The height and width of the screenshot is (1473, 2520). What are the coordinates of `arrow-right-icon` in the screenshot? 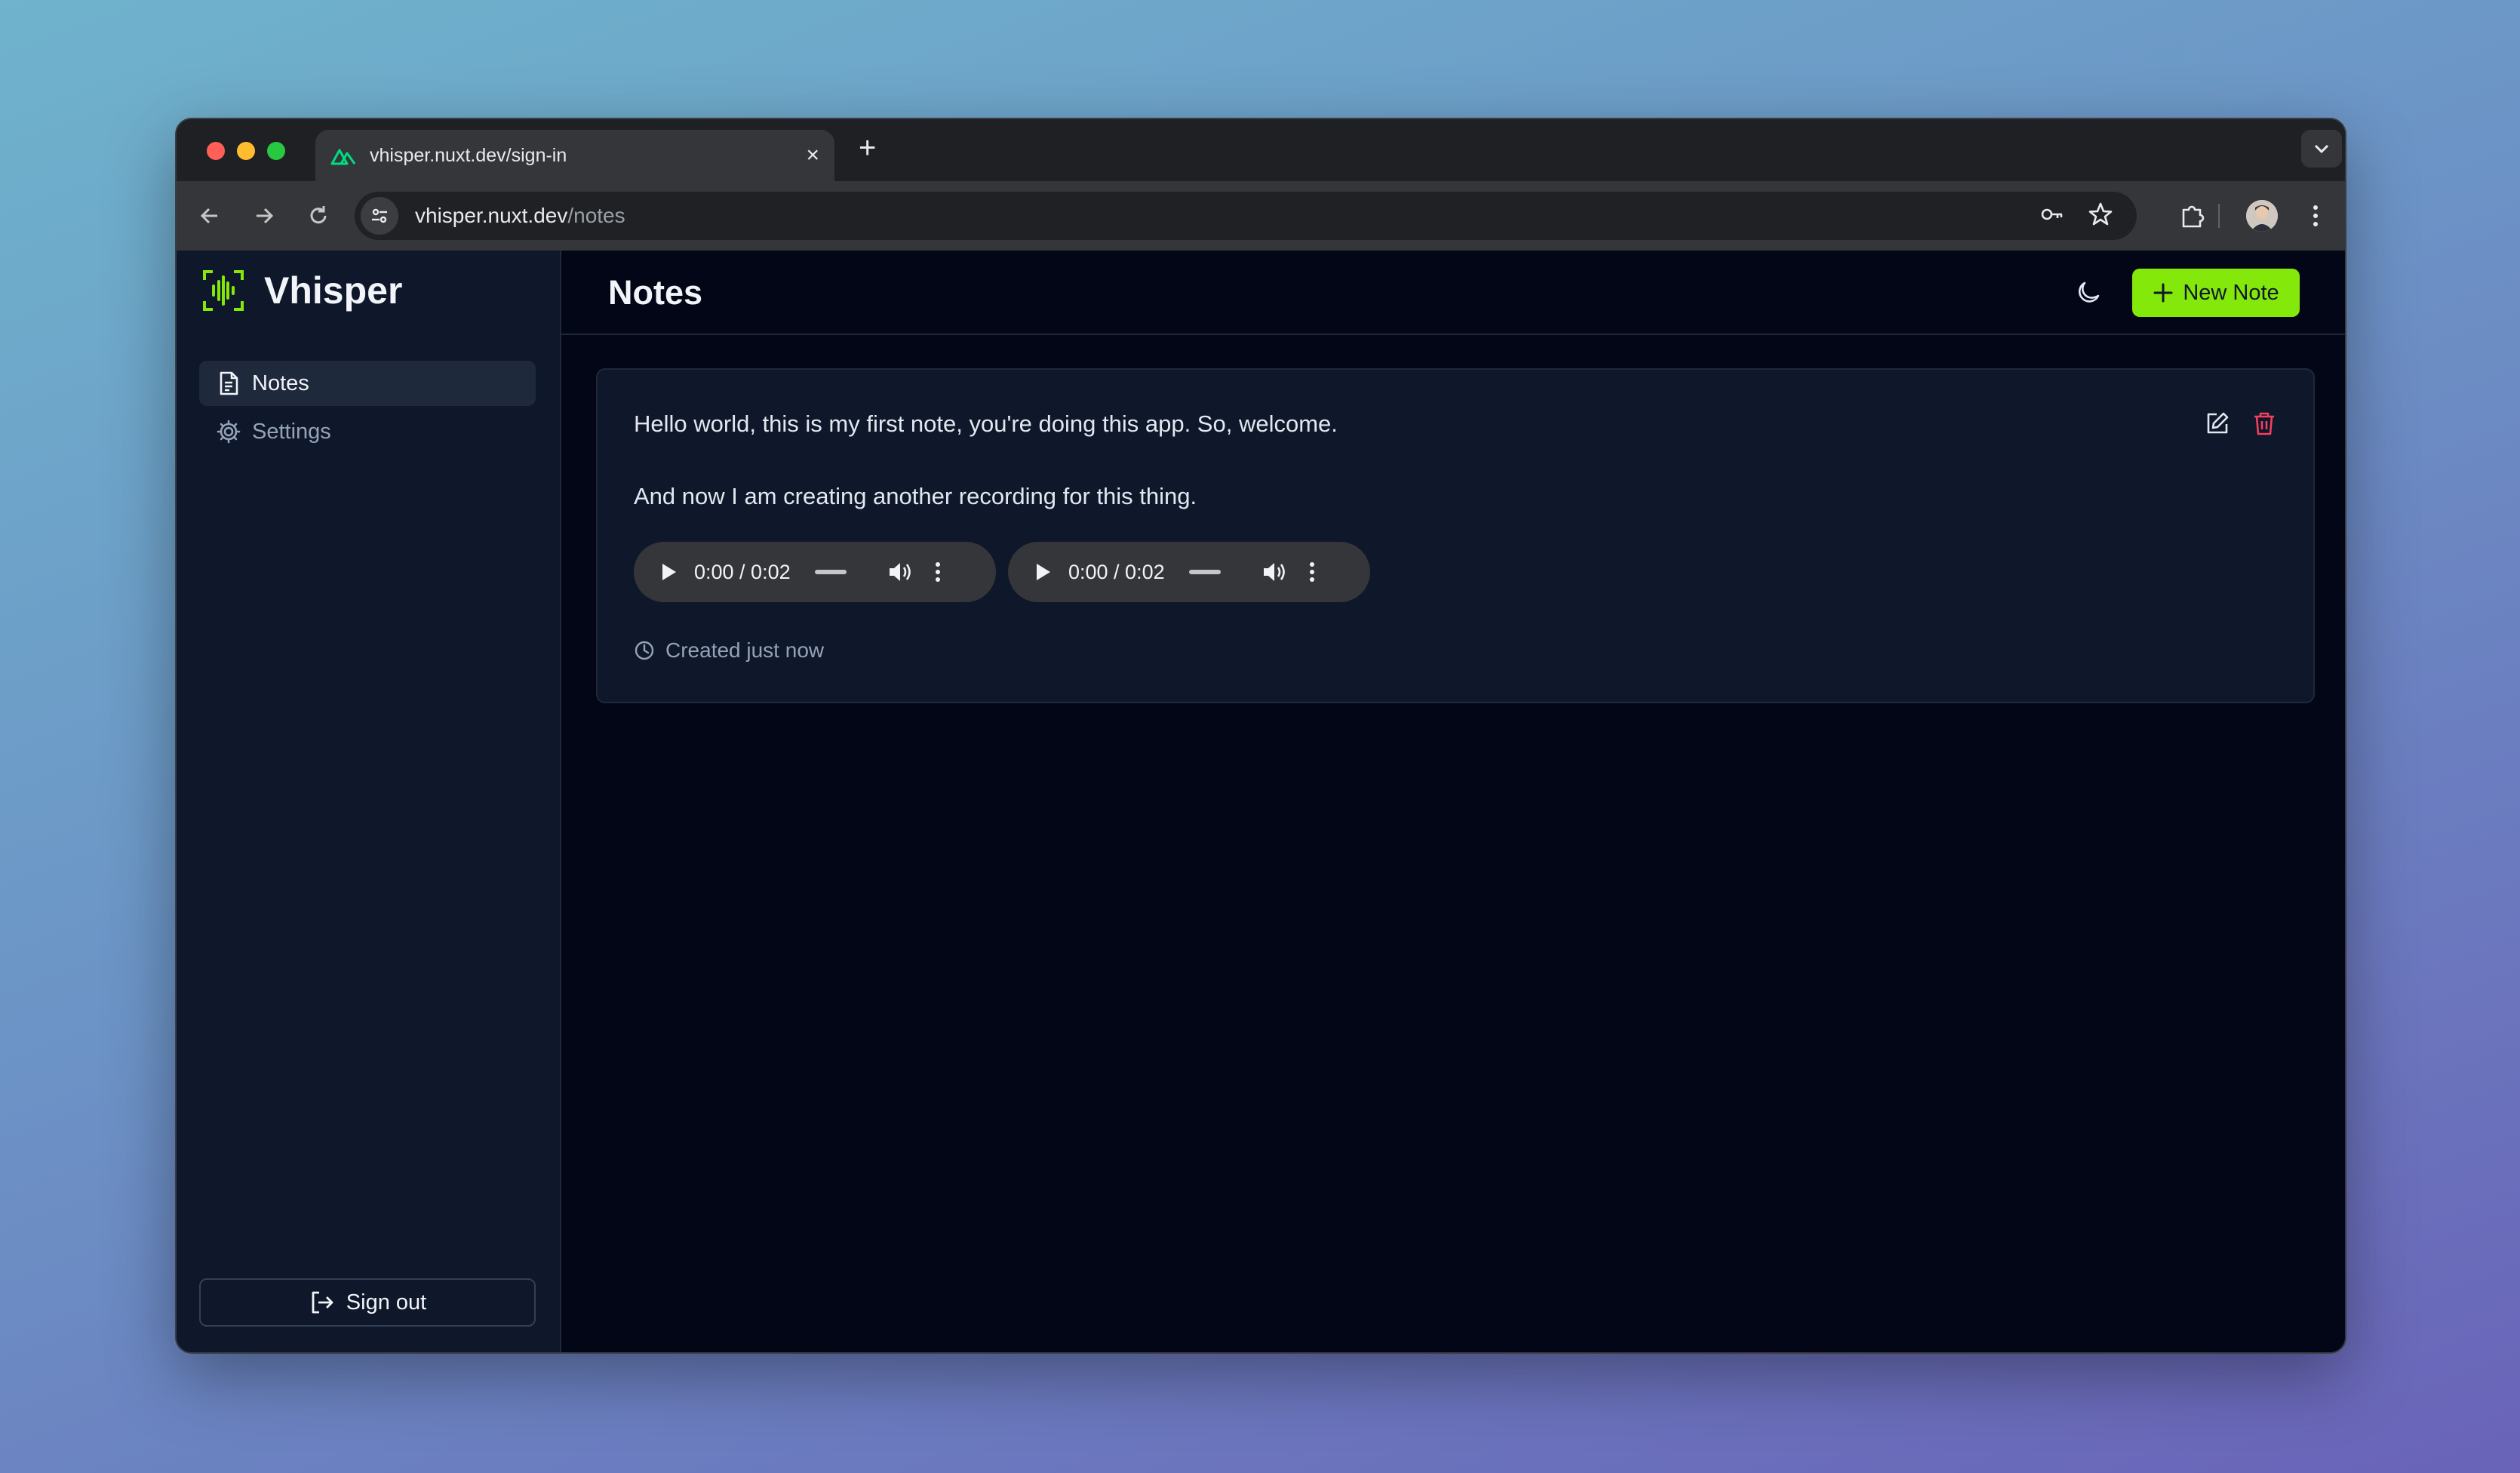 It's located at (265, 216).